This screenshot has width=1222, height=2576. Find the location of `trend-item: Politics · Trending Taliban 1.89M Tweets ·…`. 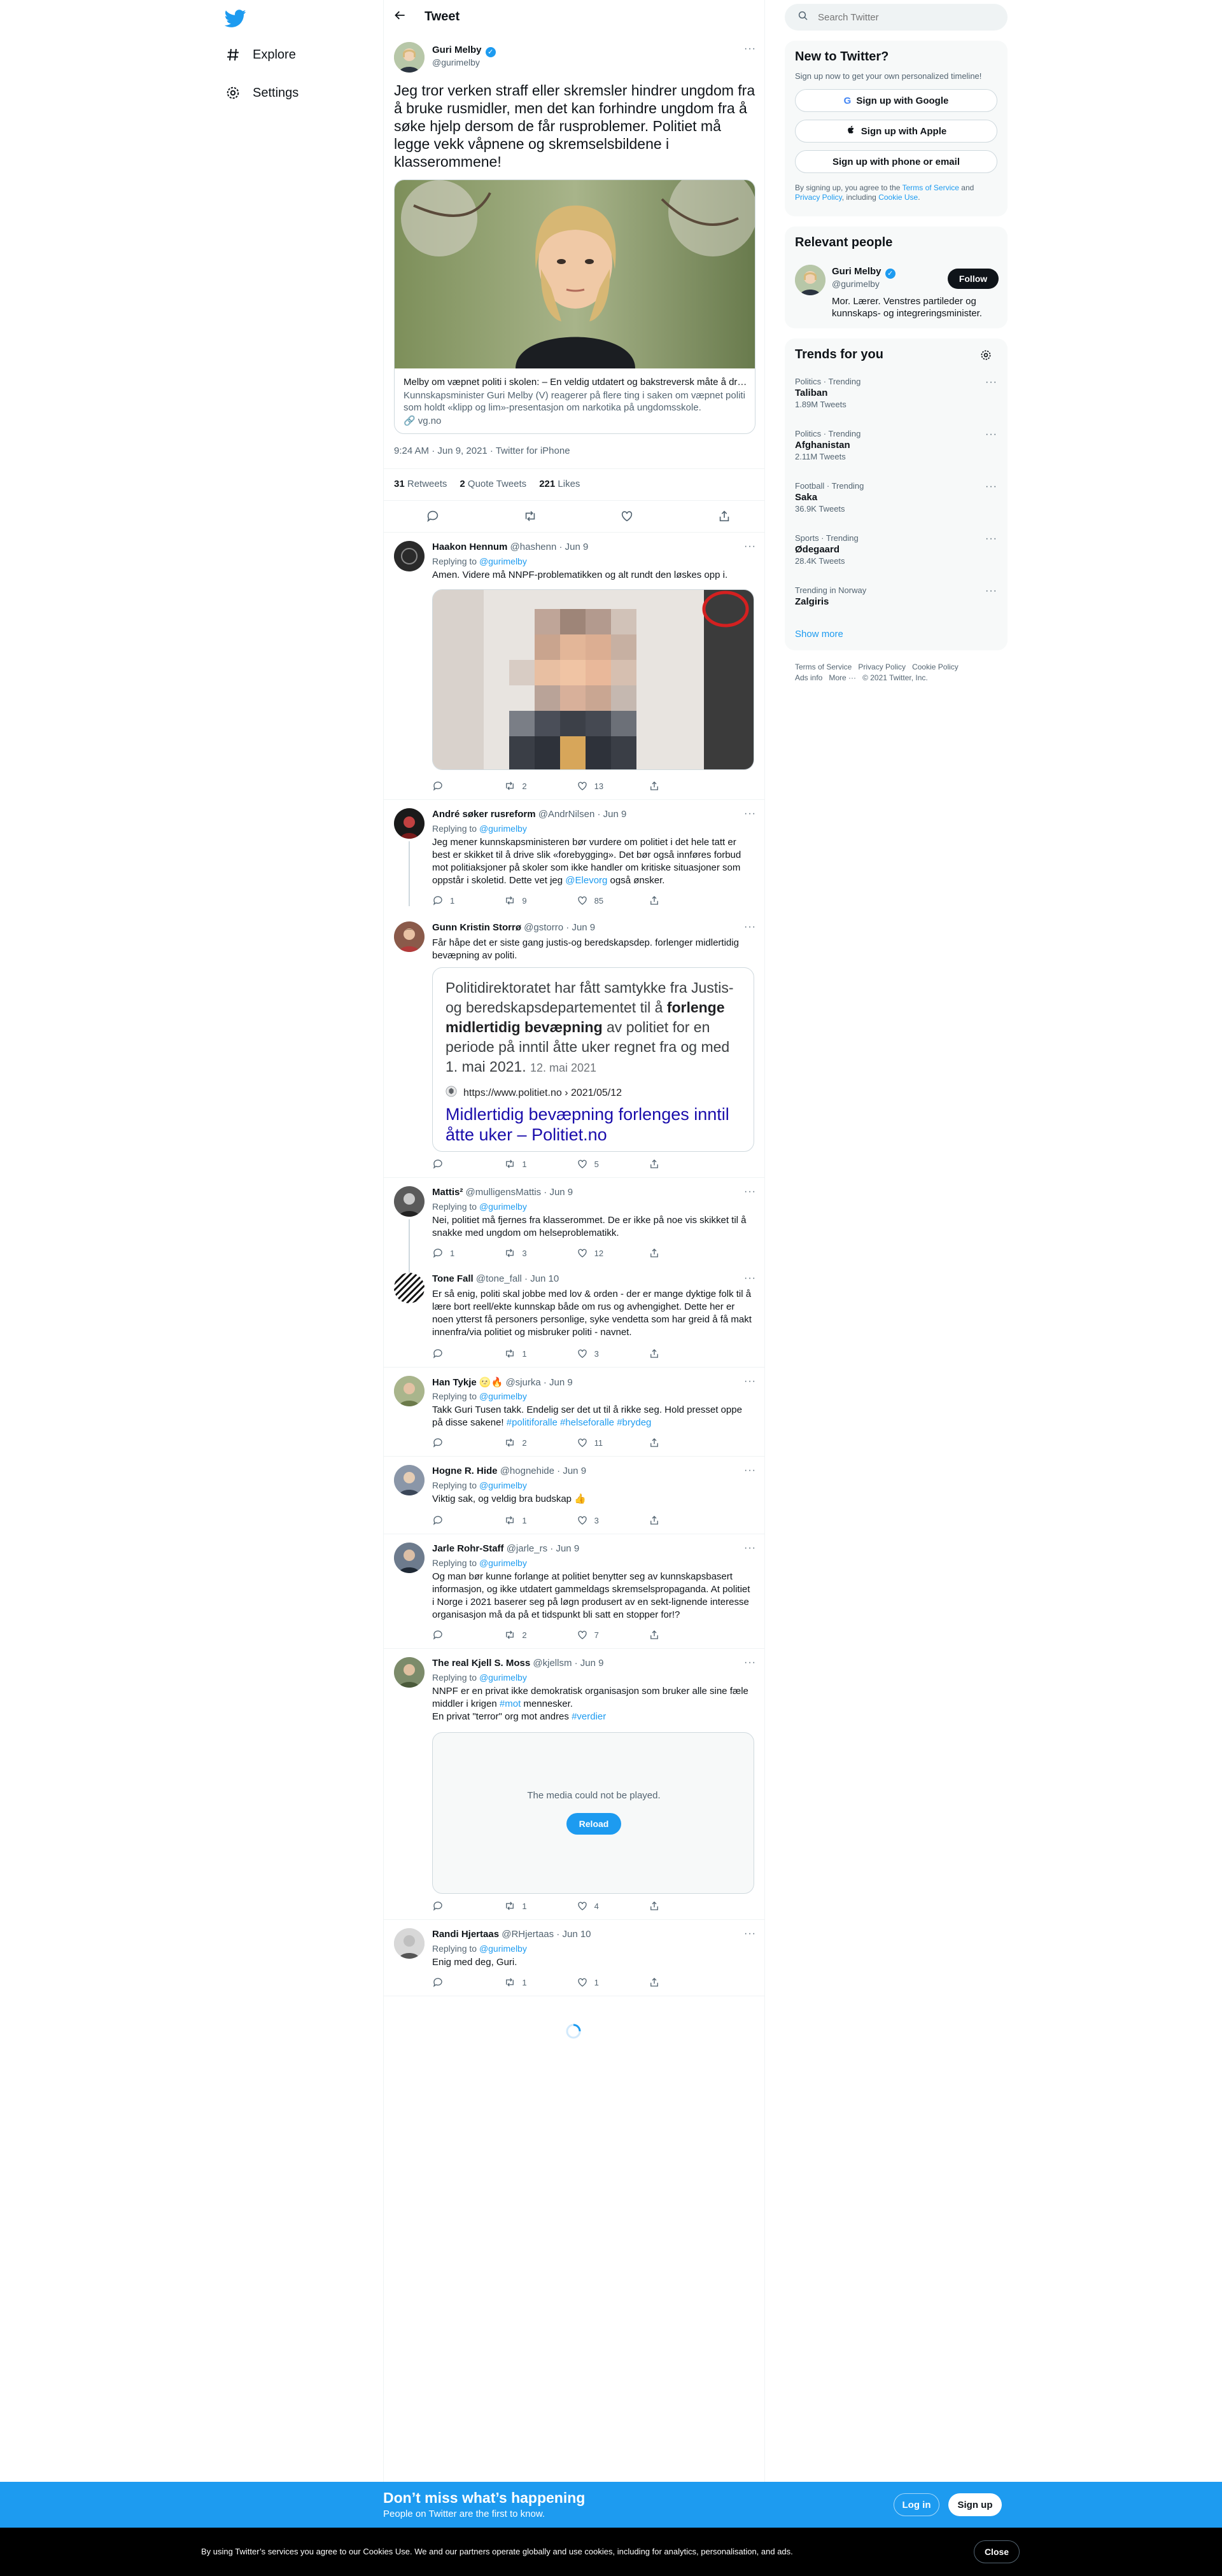

trend-item: Politics · Trending Taliban 1.89M Tweets ·… is located at coordinates (896, 399).